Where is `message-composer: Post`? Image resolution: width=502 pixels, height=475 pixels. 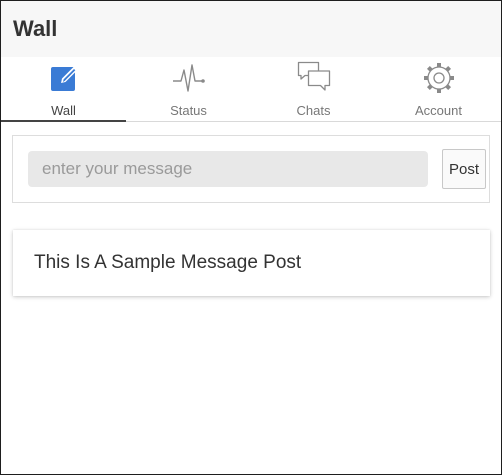 message-composer: Post is located at coordinates (251, 169).